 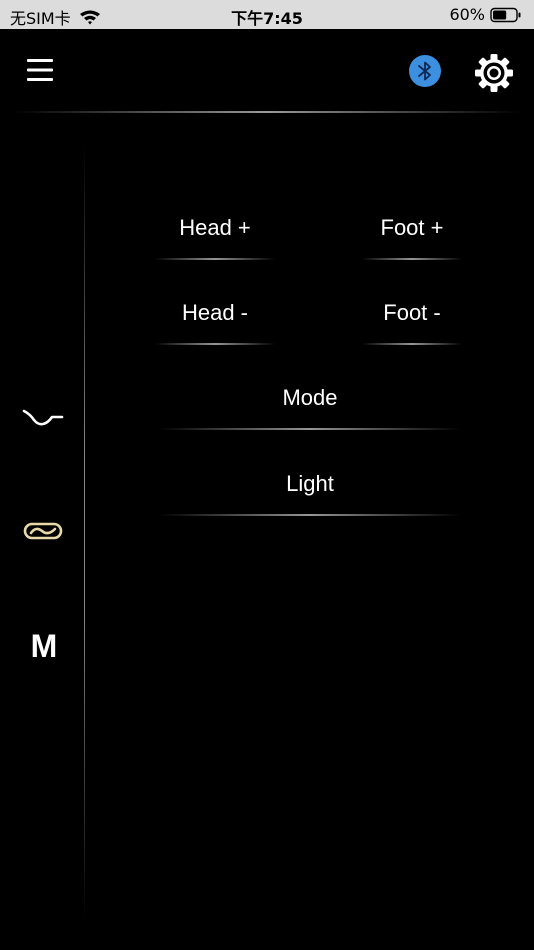 I want to click on sidebar-divider, so click(x=84, y=532).